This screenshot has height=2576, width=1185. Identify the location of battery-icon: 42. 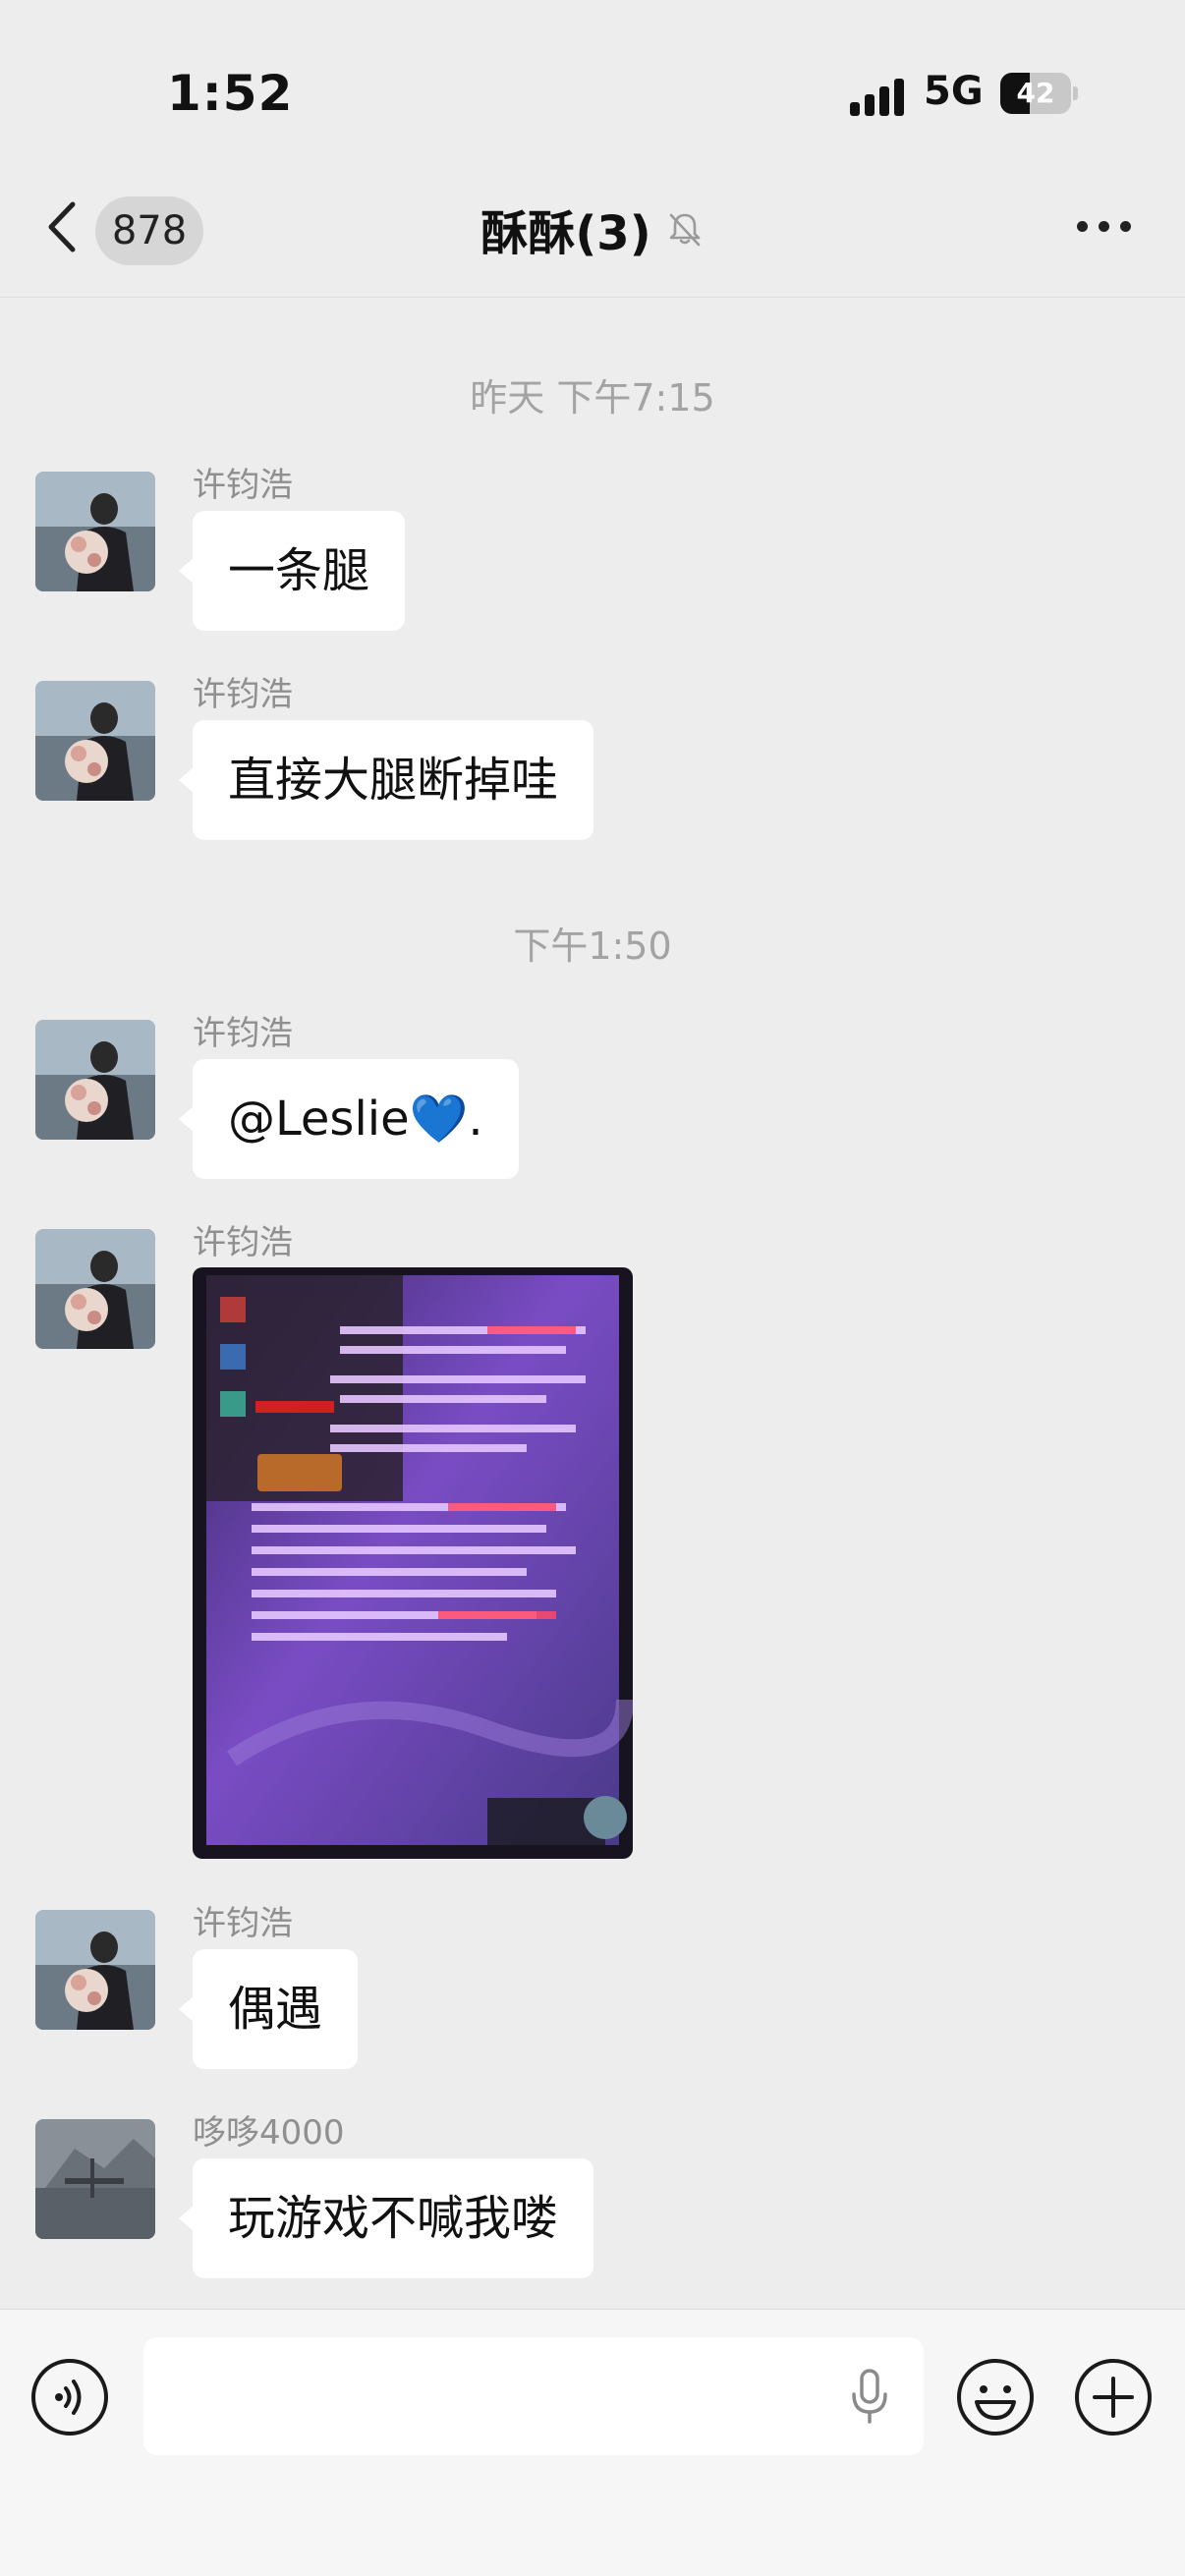
(1039, 94).